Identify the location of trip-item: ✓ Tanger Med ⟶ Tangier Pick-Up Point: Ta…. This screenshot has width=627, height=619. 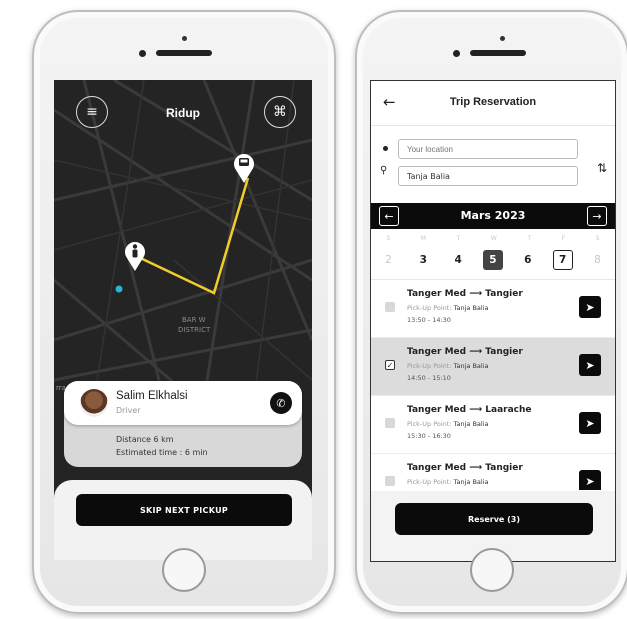
(493, 367).